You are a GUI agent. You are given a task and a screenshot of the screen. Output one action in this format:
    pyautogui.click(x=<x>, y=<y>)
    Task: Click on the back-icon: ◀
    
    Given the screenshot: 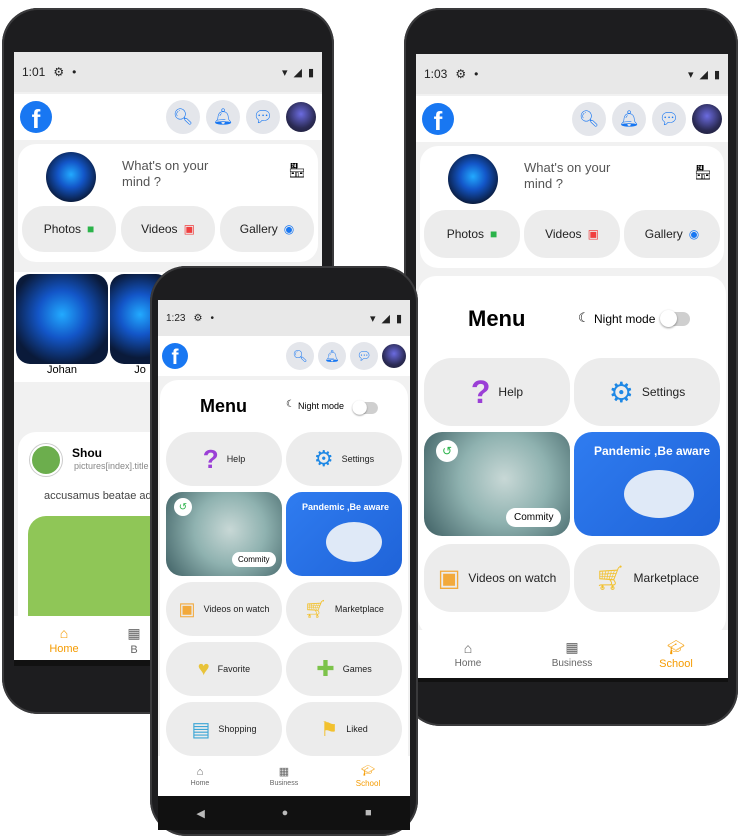 What is the action you would take?
    pyautogui.click(x=200, y=813)
    